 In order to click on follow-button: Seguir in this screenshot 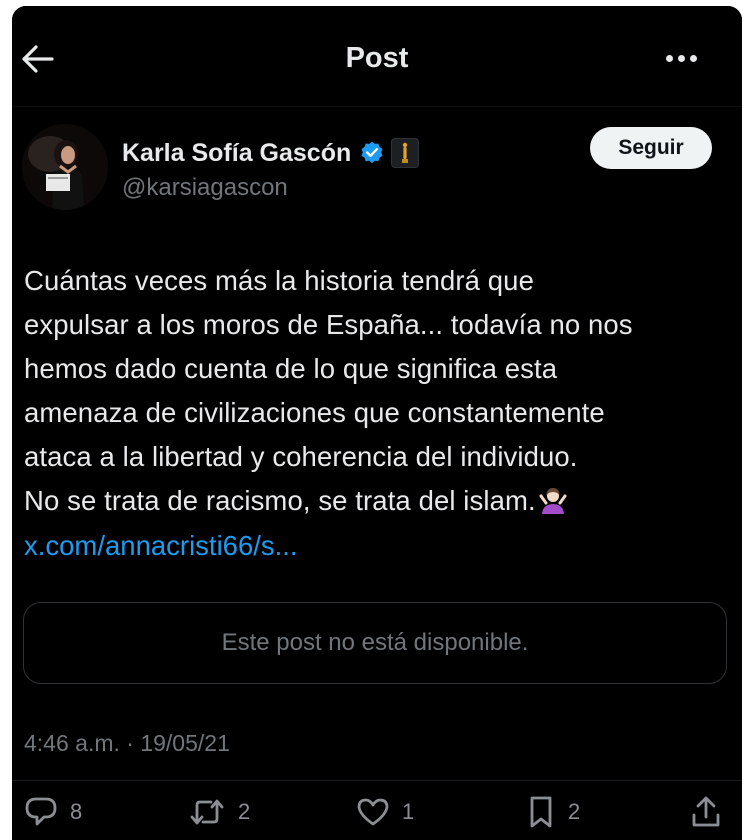, I will do `click(651, 148)`.